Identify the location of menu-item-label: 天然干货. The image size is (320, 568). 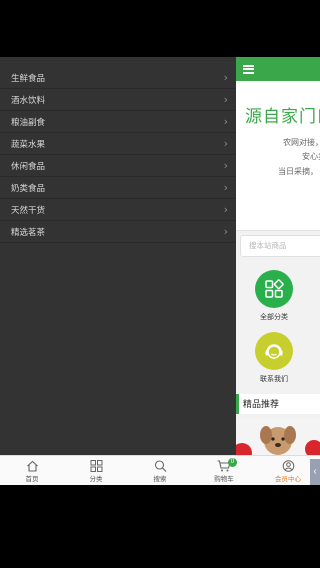
(28, 209).